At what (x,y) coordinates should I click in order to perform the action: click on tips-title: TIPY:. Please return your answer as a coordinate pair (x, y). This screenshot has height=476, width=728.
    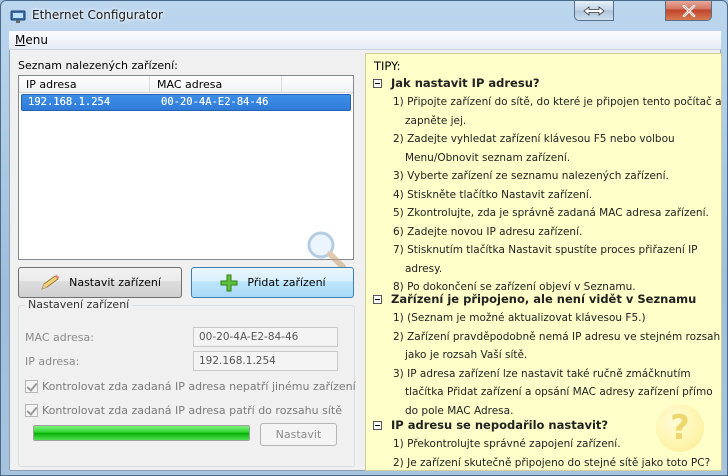
    Looking at the image, I should click on (387, 66).